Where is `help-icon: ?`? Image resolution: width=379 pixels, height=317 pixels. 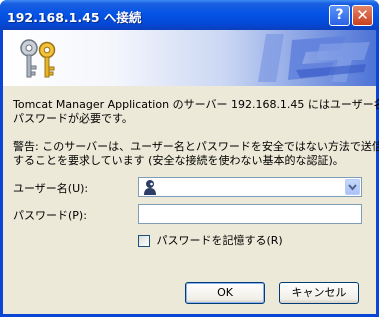
help-icon: ? is located at coordinates (339, 15).